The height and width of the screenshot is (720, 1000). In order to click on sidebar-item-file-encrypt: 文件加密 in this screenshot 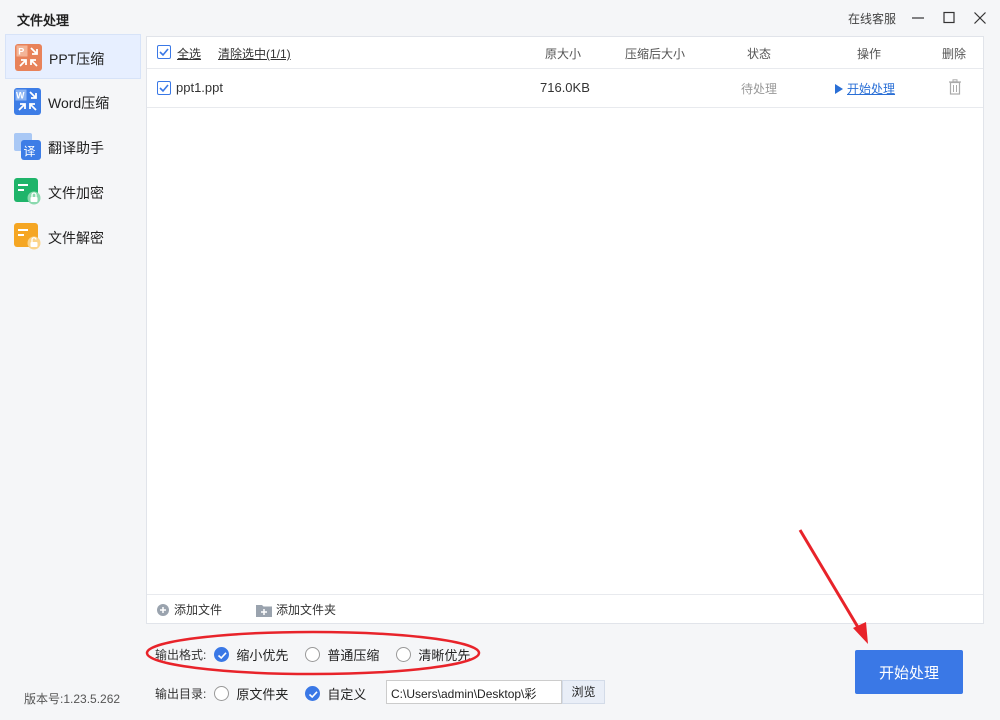, I will do `click(73, 191)`.